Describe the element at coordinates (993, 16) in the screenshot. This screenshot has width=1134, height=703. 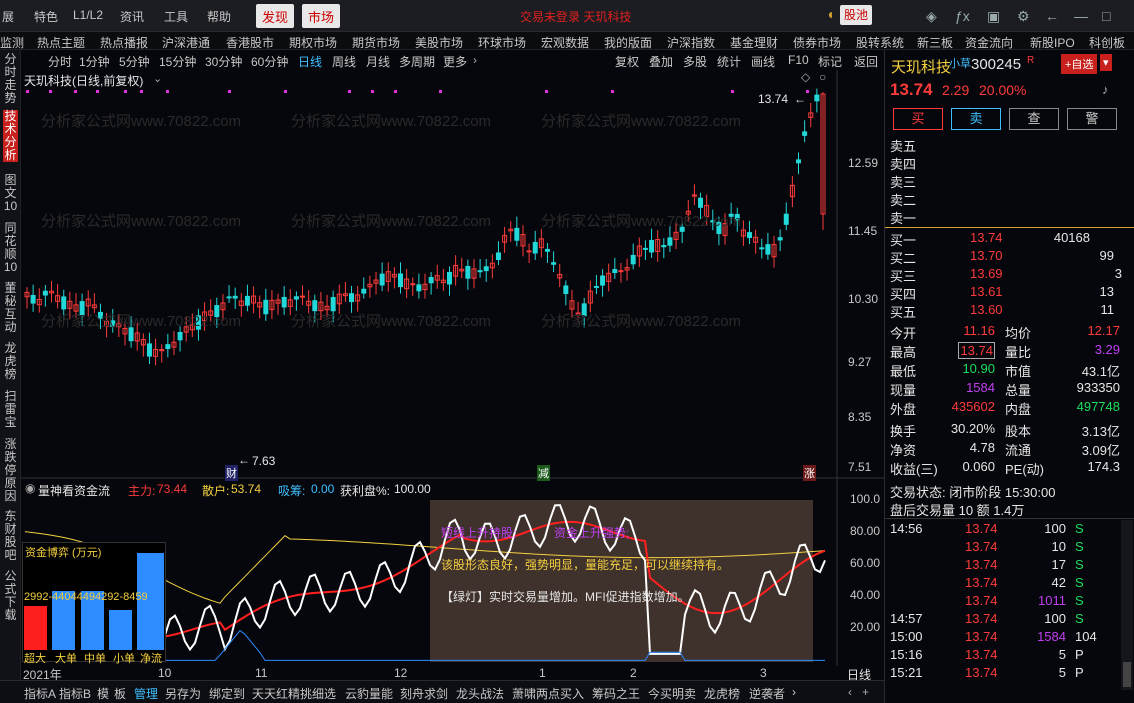
I see `window-icon: ▣` at that location.